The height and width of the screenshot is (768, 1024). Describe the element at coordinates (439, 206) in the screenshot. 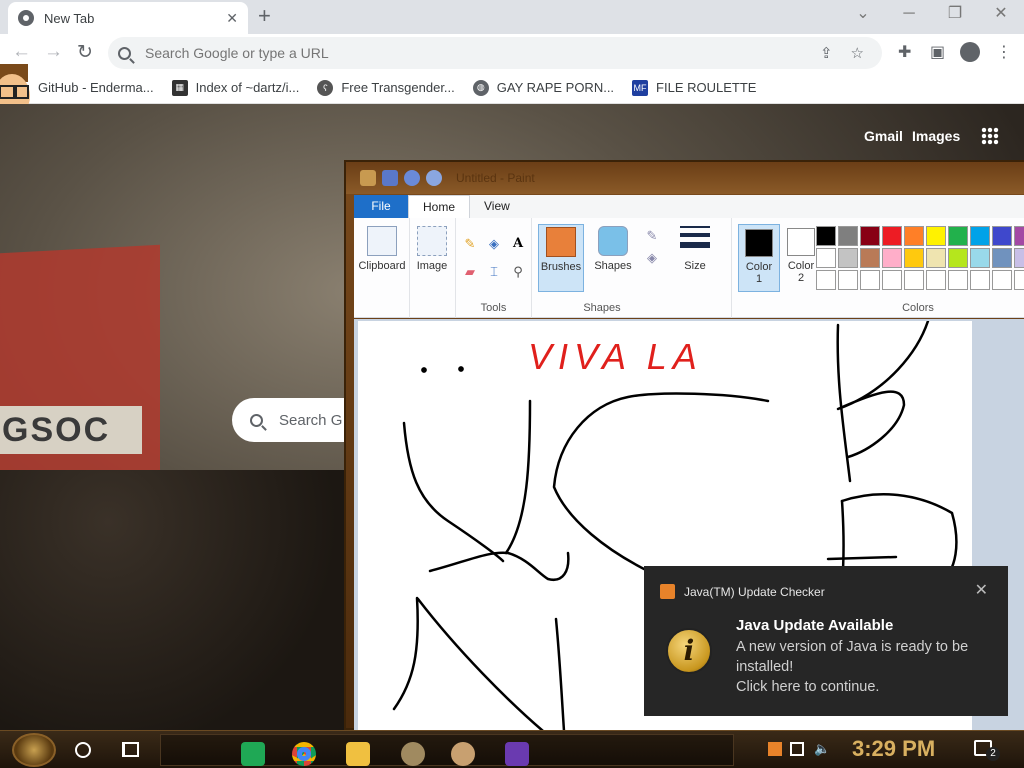

I see `tab-home: Home` at that location.